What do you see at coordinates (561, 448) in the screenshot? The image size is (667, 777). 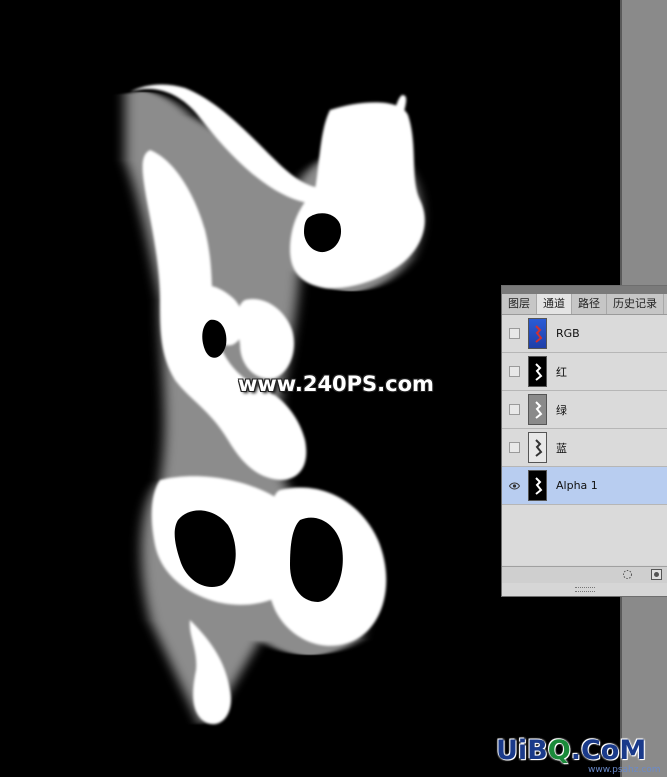 I see `channel-label: 蓝` at bounding box center [561, 448].